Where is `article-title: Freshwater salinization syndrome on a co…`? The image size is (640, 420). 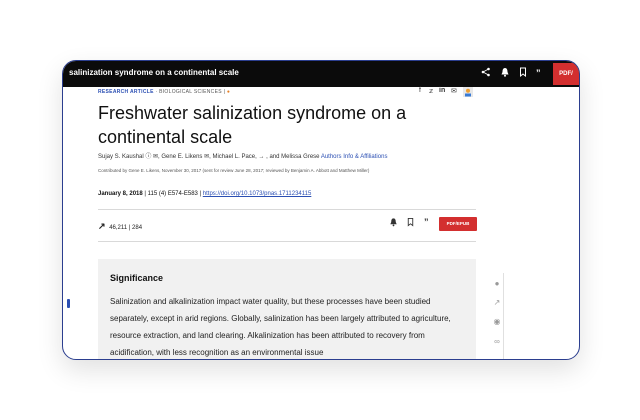 article-title: Freshwater salinization syndrome on a co… is located at coordinates (252, 125).